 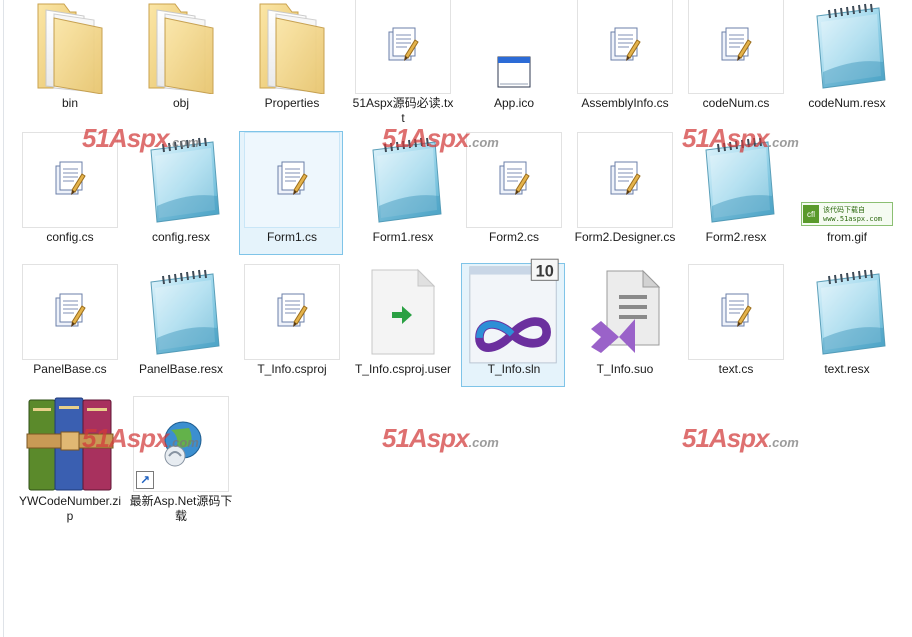 I want to click on file-name-label: Form2.resx, so click(x=736, y=237).